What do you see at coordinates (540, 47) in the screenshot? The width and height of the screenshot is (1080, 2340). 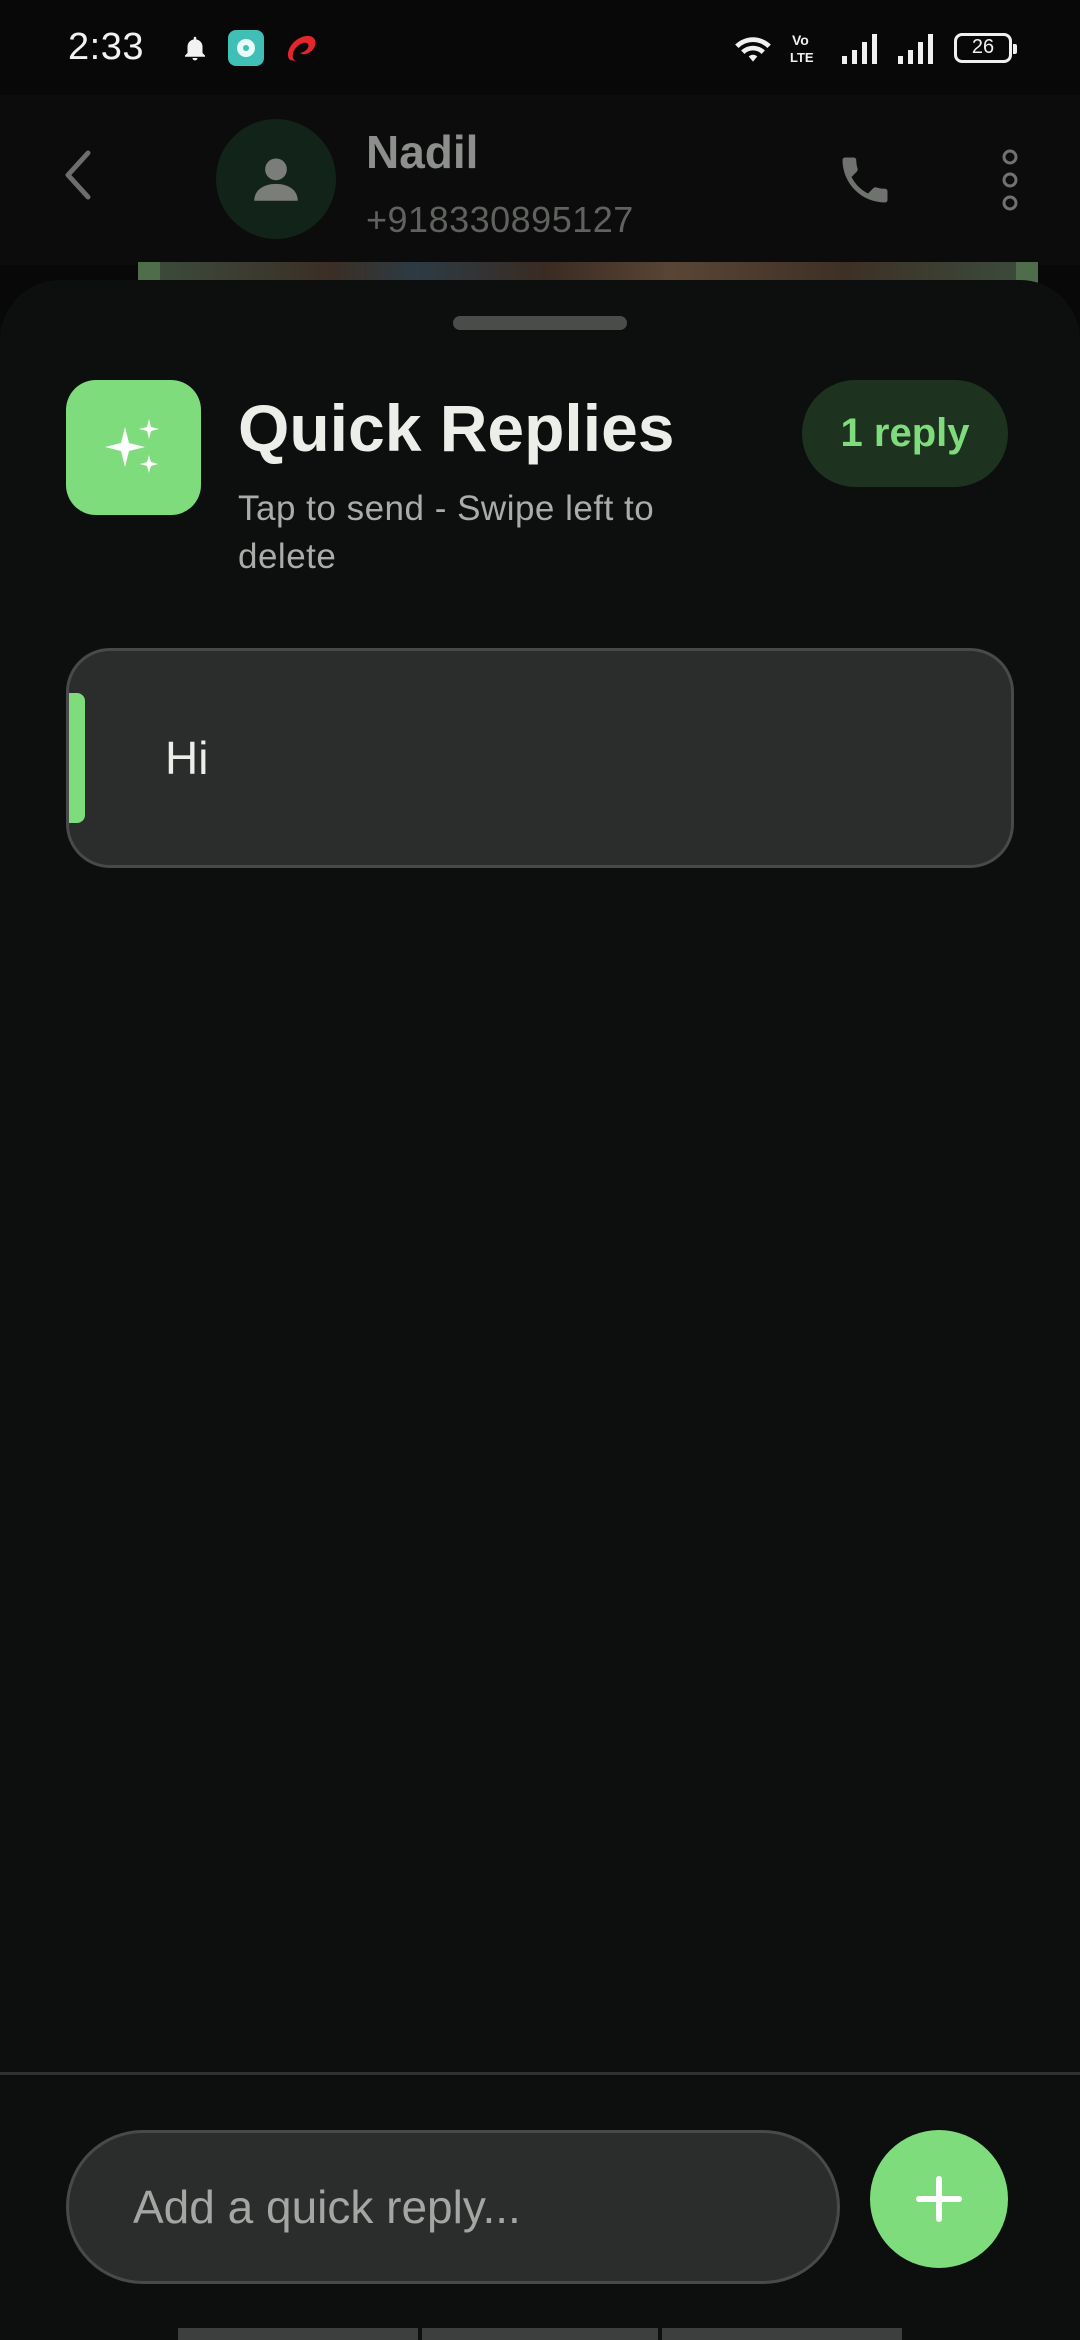 I see `status-bar: 2:33 Vo LTE 26` at bounding box center [540, 47].